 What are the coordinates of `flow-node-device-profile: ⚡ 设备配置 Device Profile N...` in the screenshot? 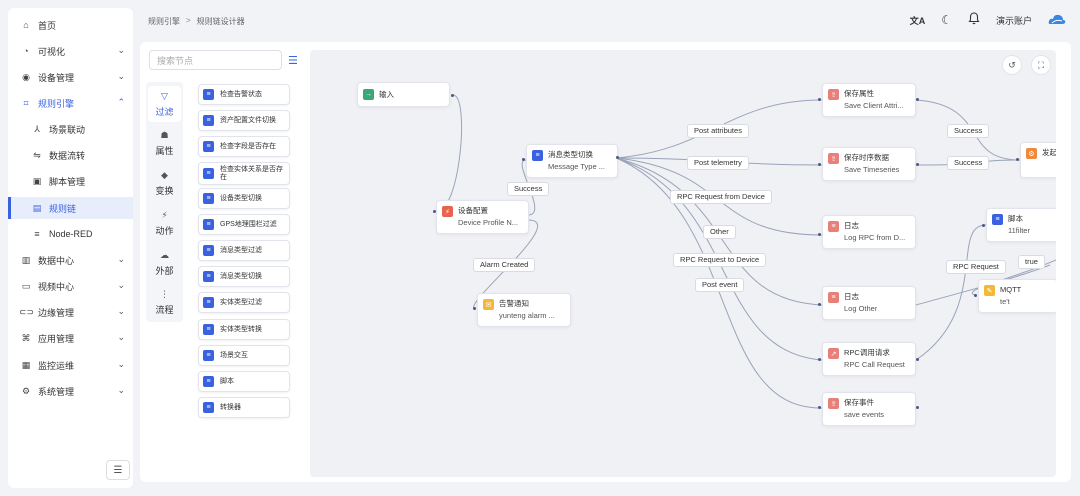 It's located at (482, 217).